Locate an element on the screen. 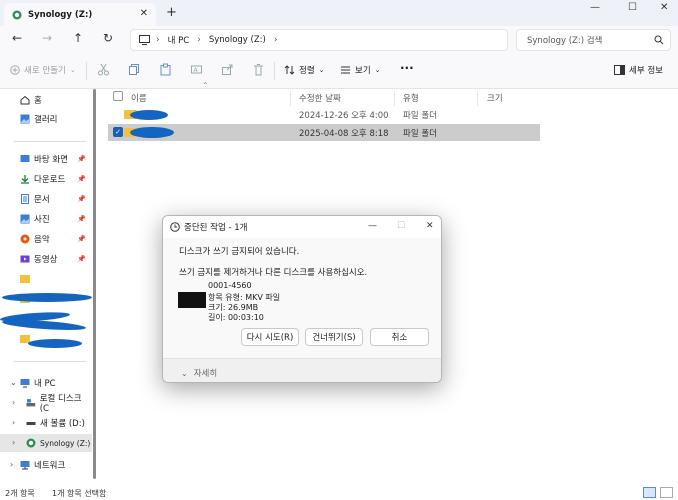 Image resolution: width=678 pixels, height=500 pixels. more-details-toggle: ⌄ 자세히 is located at coordinates (199, 373).